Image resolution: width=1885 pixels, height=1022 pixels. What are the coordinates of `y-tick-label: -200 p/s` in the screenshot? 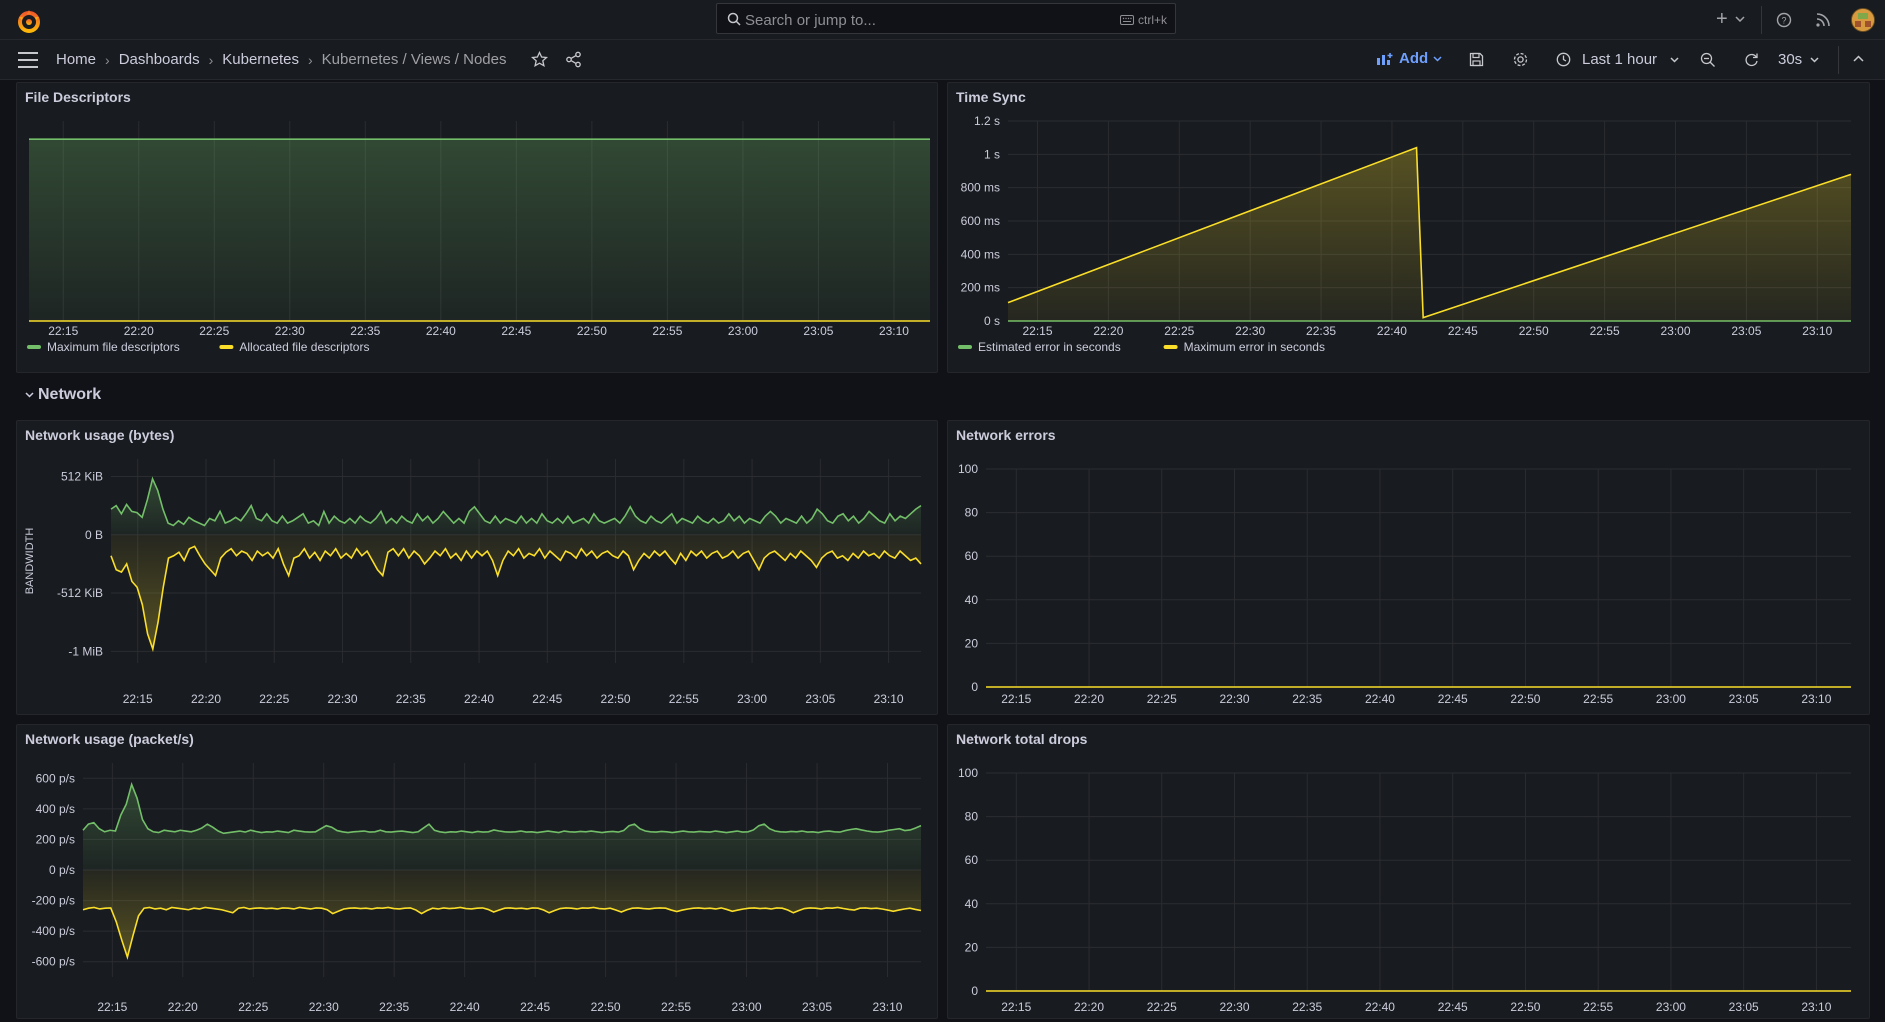 It's located at (53, 901).